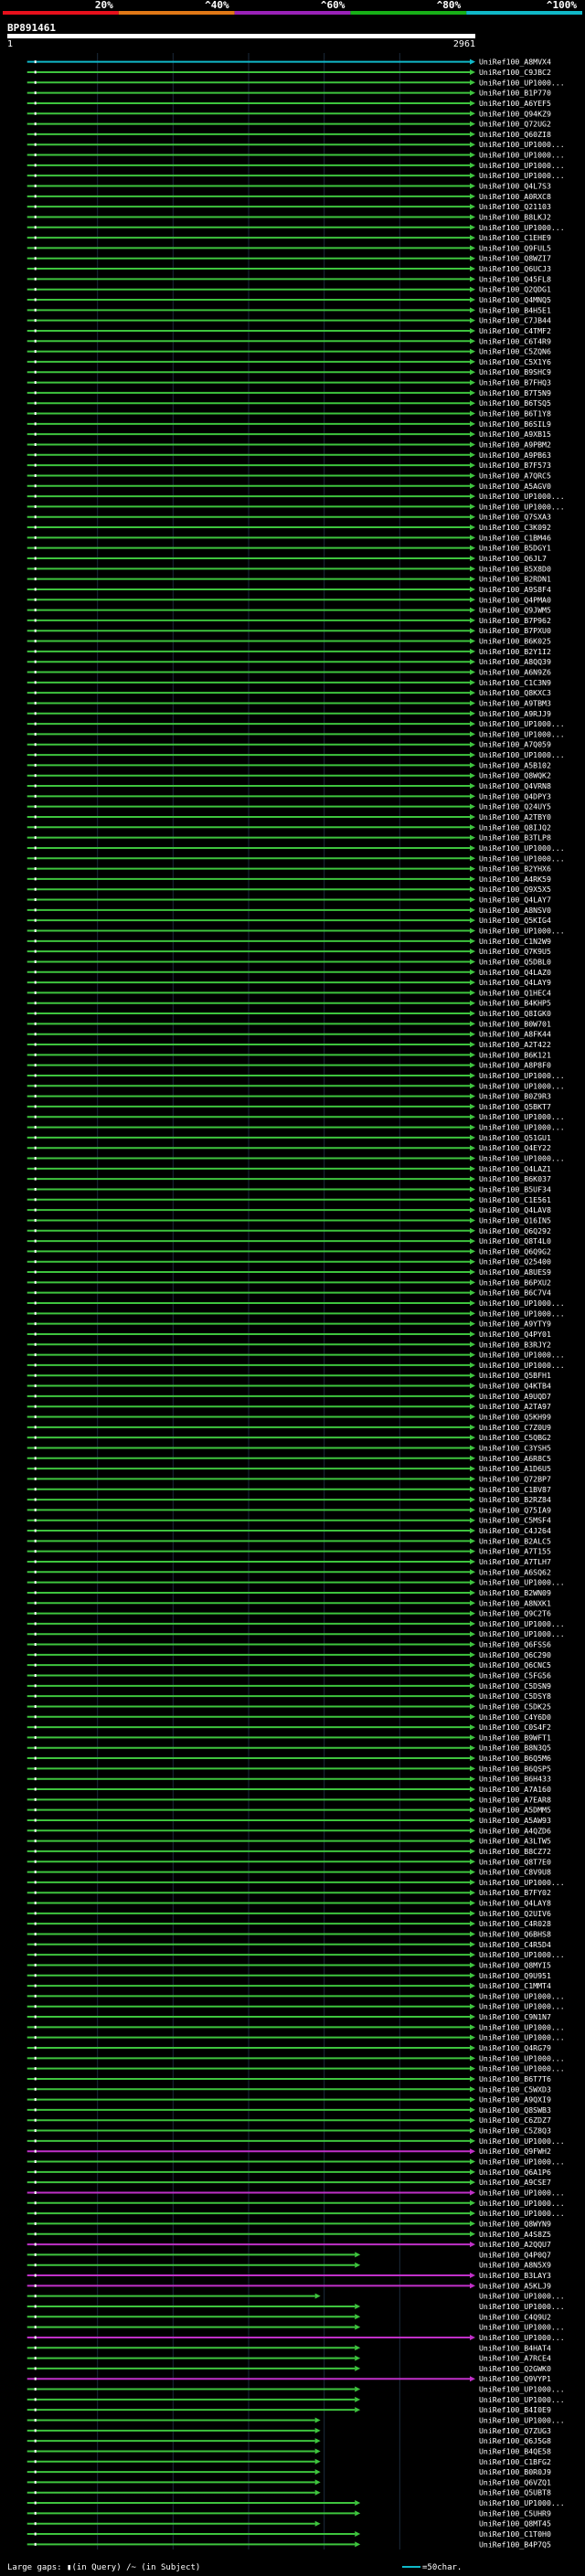  I want to click on hit-row: UniRef100_Q4EY22, so click(289, 1147).